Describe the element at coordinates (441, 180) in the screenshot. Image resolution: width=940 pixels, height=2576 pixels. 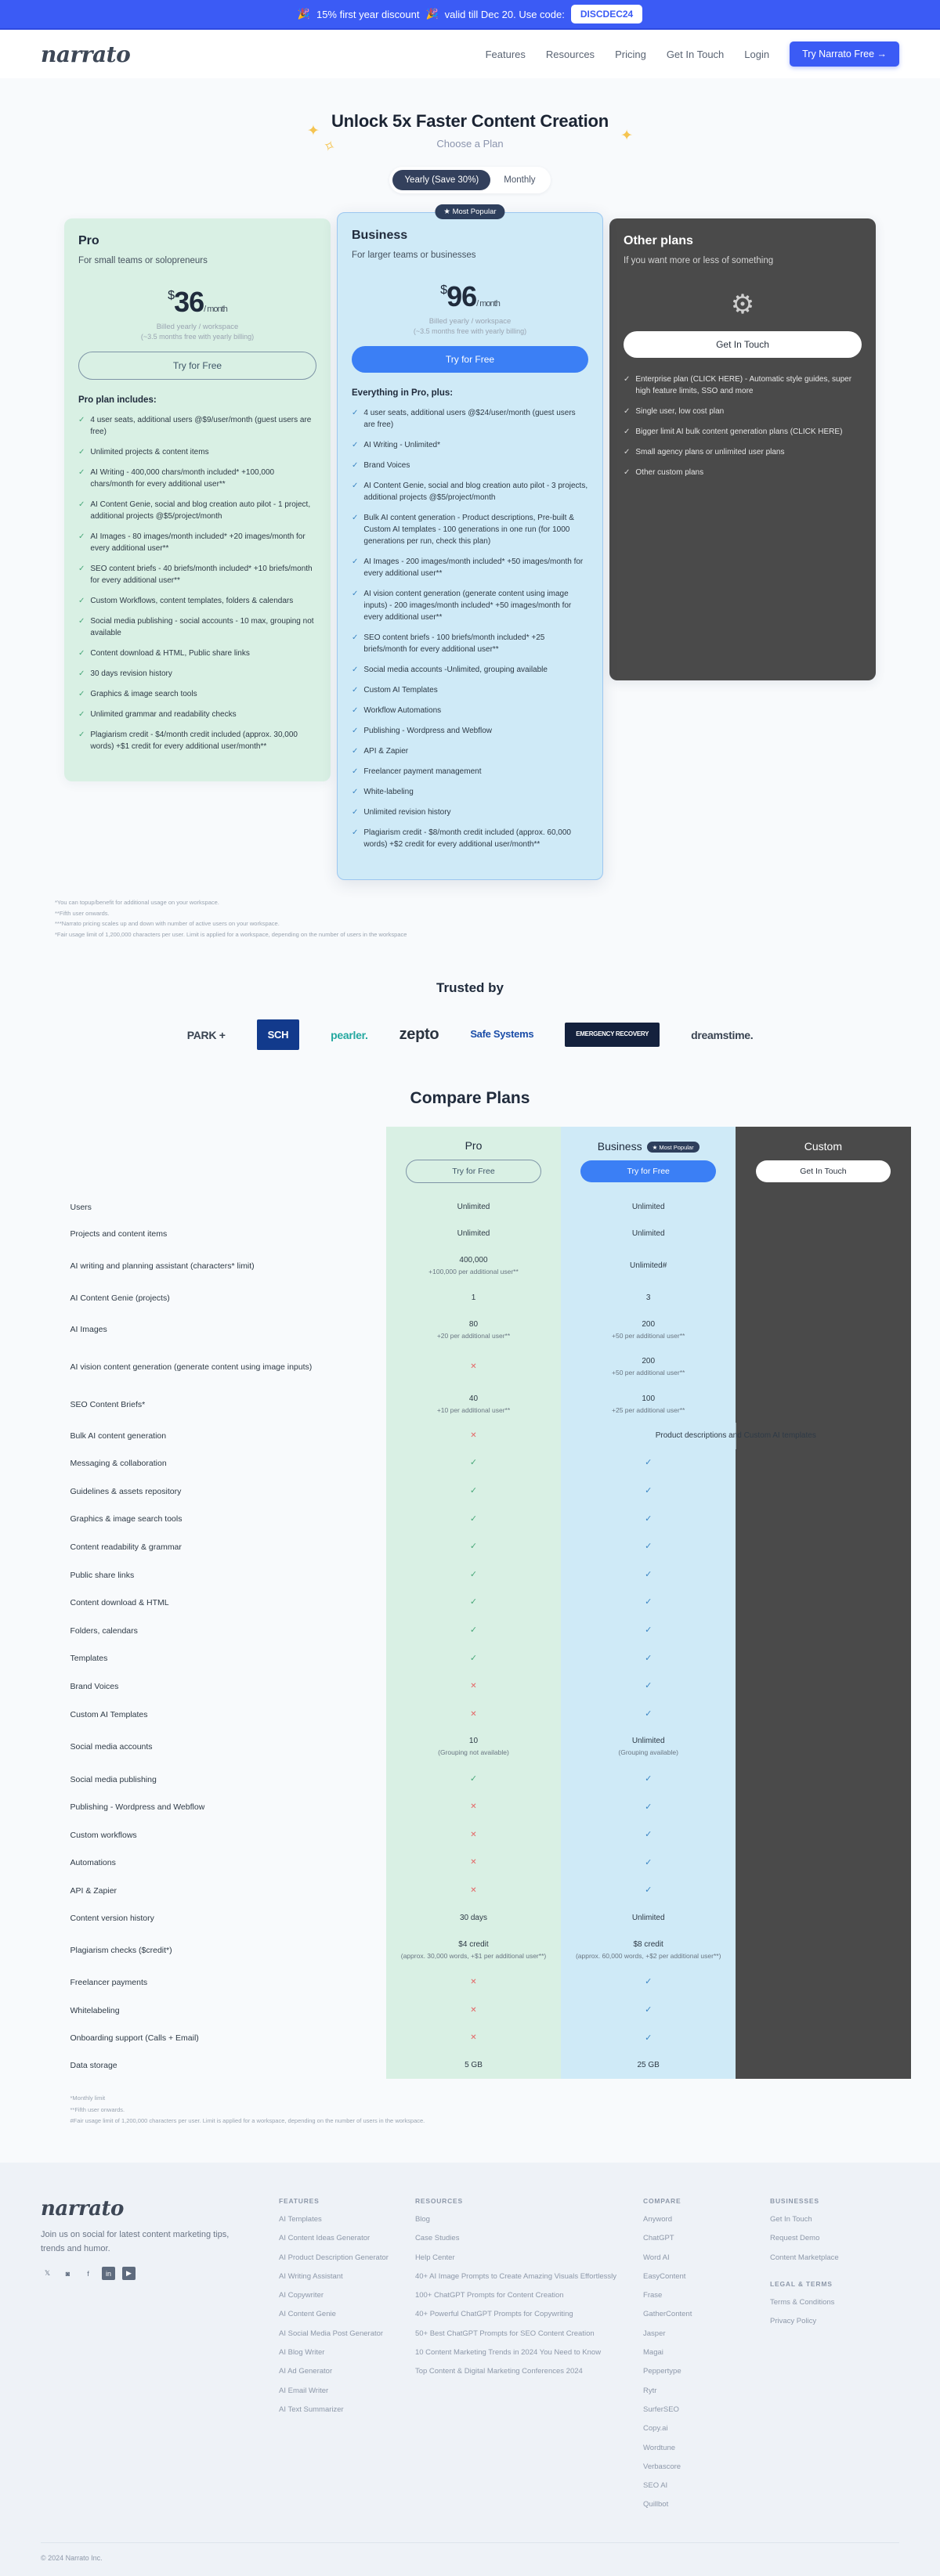
I see `toggle-yearly: Yearly (Save 30%)` at that location.